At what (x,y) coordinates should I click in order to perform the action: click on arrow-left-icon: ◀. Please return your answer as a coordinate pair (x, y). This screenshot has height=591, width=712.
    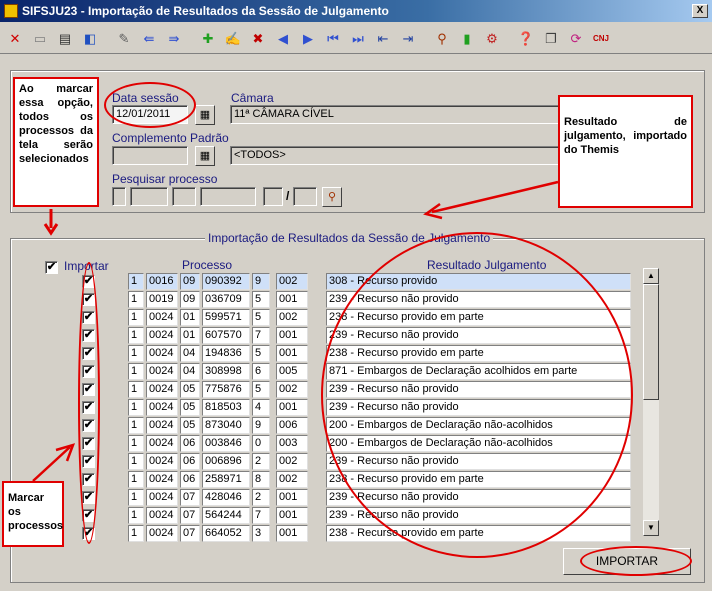
    Looking at the image, I should click on (283, 39).